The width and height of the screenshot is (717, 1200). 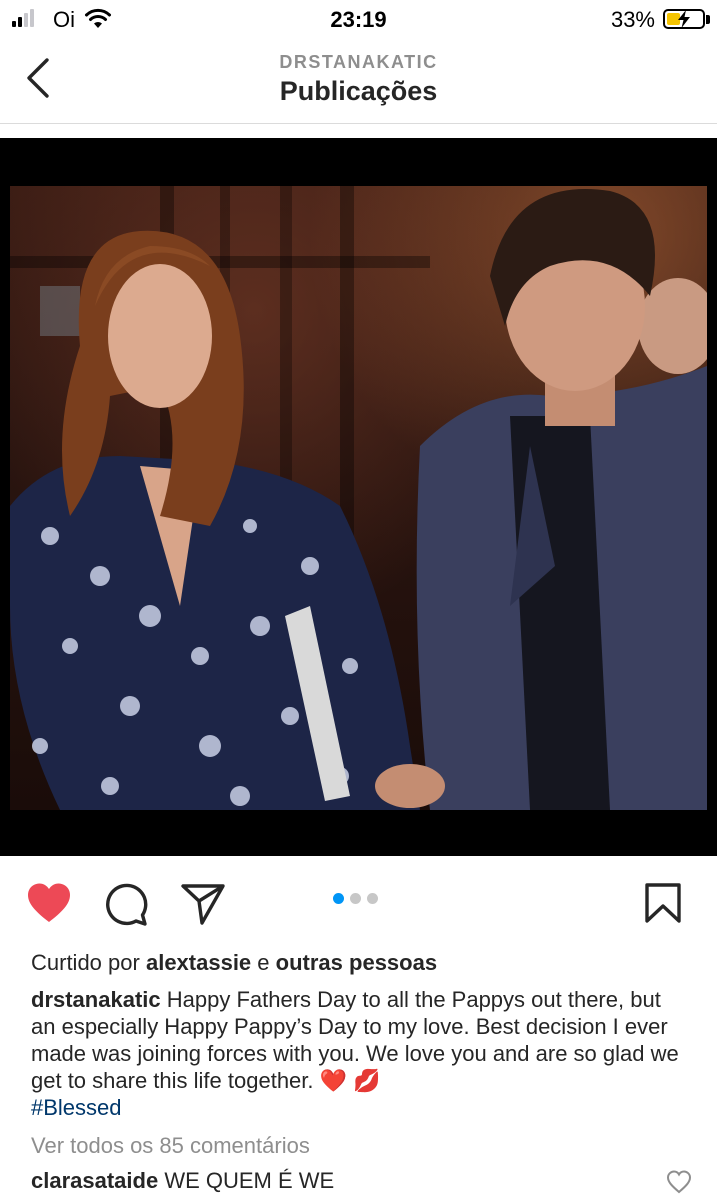 What do you see at coordinates (96, 999) in the screenshot?
I see `caption-author: drstanakatic` at bounding box center [96, 999].